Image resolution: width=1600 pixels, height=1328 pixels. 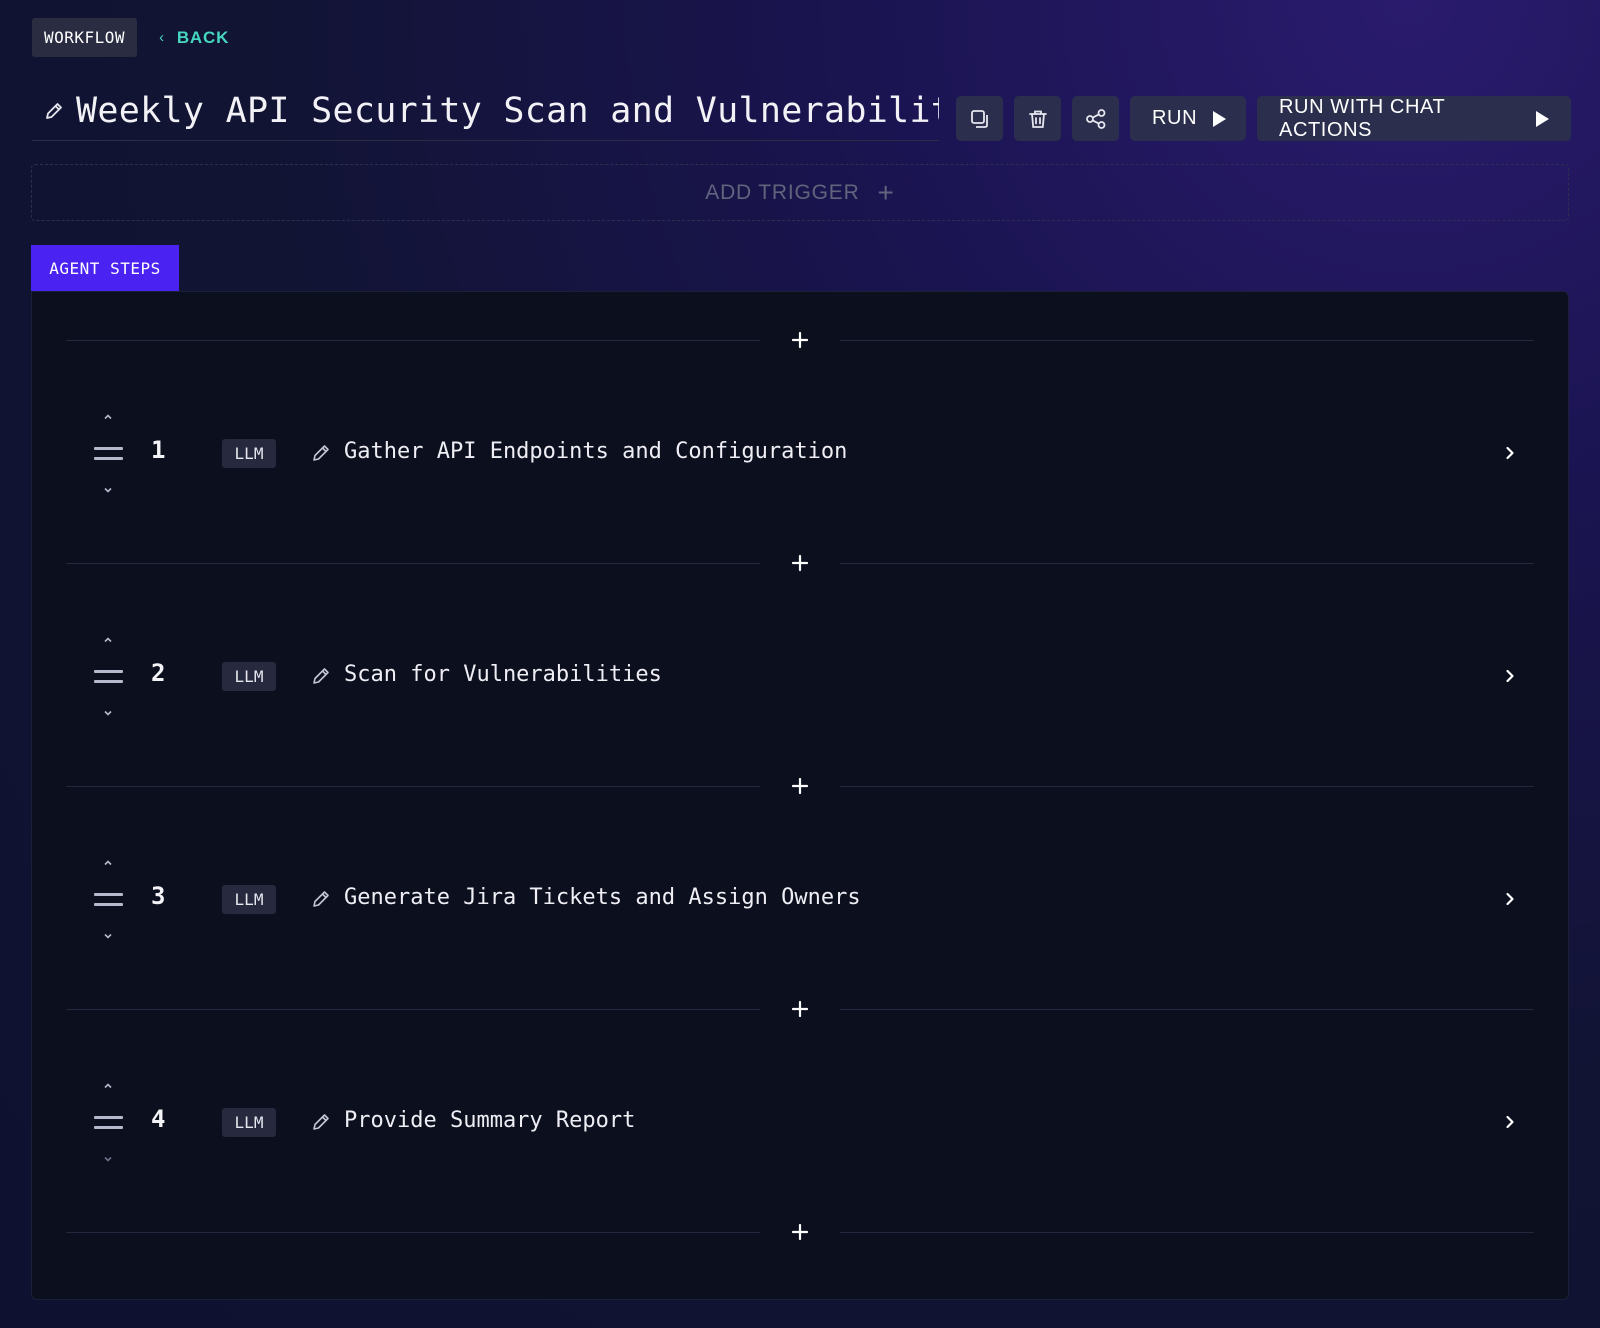 What do you see at coordinates (85, 37) in the screenshot?
I see `workflow-label: WORKFLOW` at bounding box center [85, 37].